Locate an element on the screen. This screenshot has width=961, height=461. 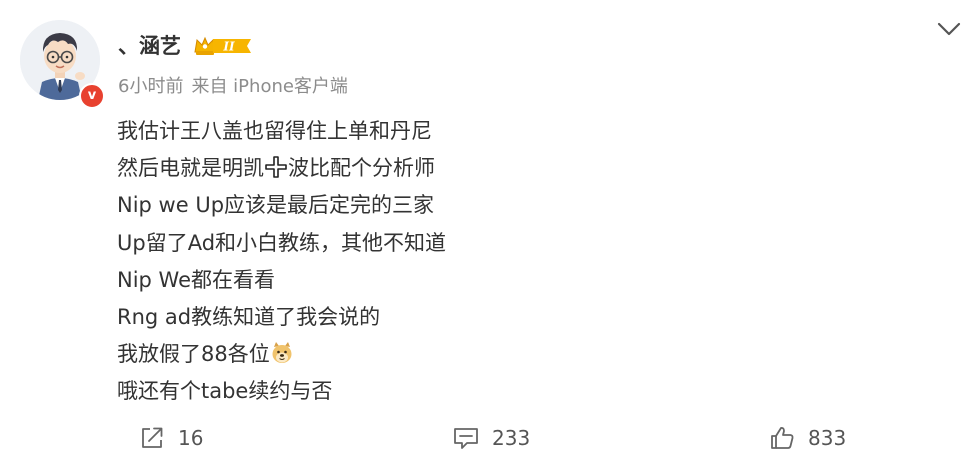
content-line: Up留了Ad和小白教练，其他不知道 is located at coordinates (282, 242).